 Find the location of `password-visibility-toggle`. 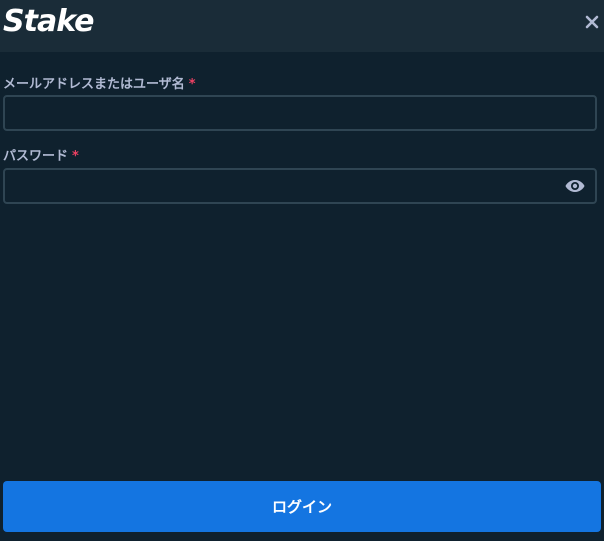

password-visibility-toggle is located at coordinates (575, 186).